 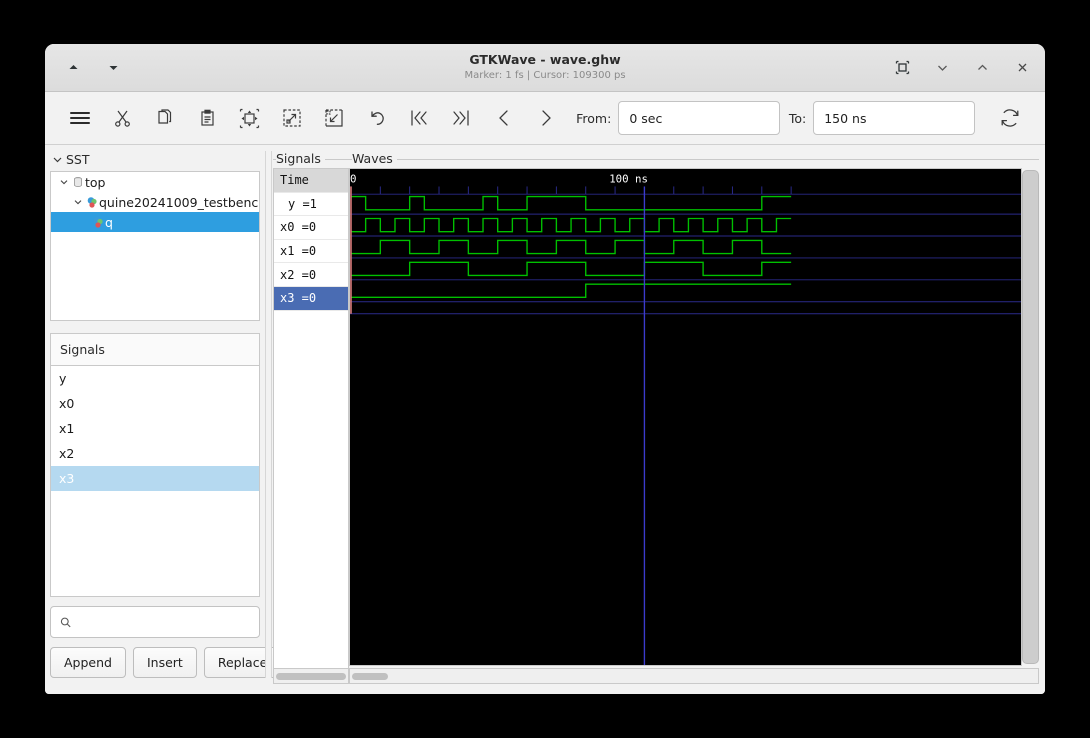 What do you see at coordinates (155, 453) in the screenshot?
I see `list-item: x2` at bounding box center [155, 453].